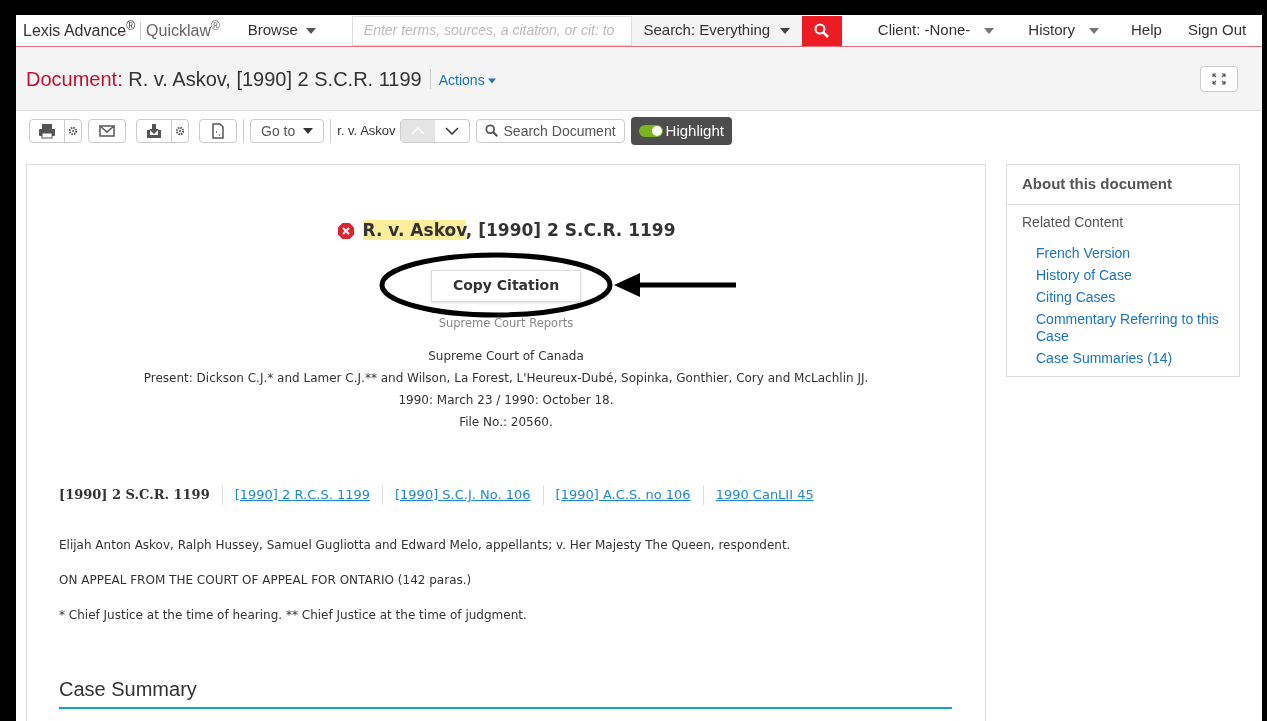 The height and width of the screenshot is (721, 1267). I want to click on client-menu: Client: -None-, so click(936, 30).